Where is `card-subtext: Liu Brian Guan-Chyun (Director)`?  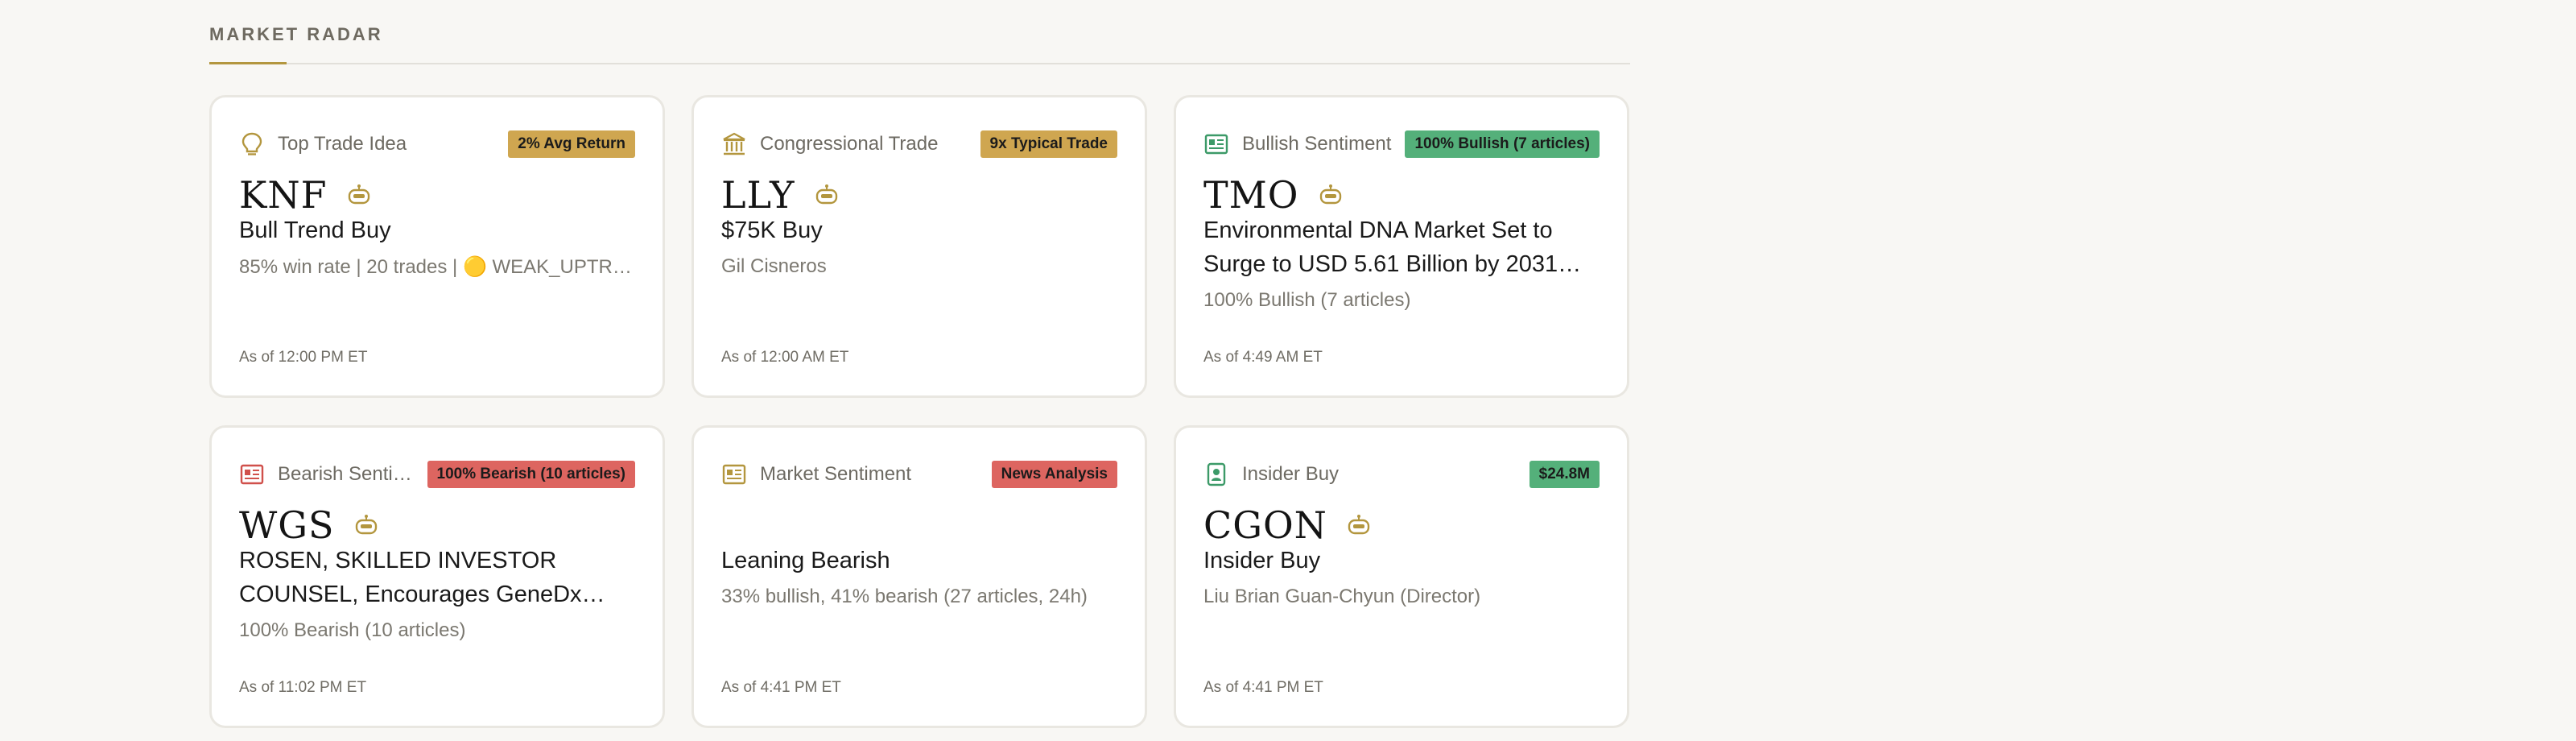
card-subtext: Liu Brian Guan-Chyun (Director) is located at coordinates (1342, 596).